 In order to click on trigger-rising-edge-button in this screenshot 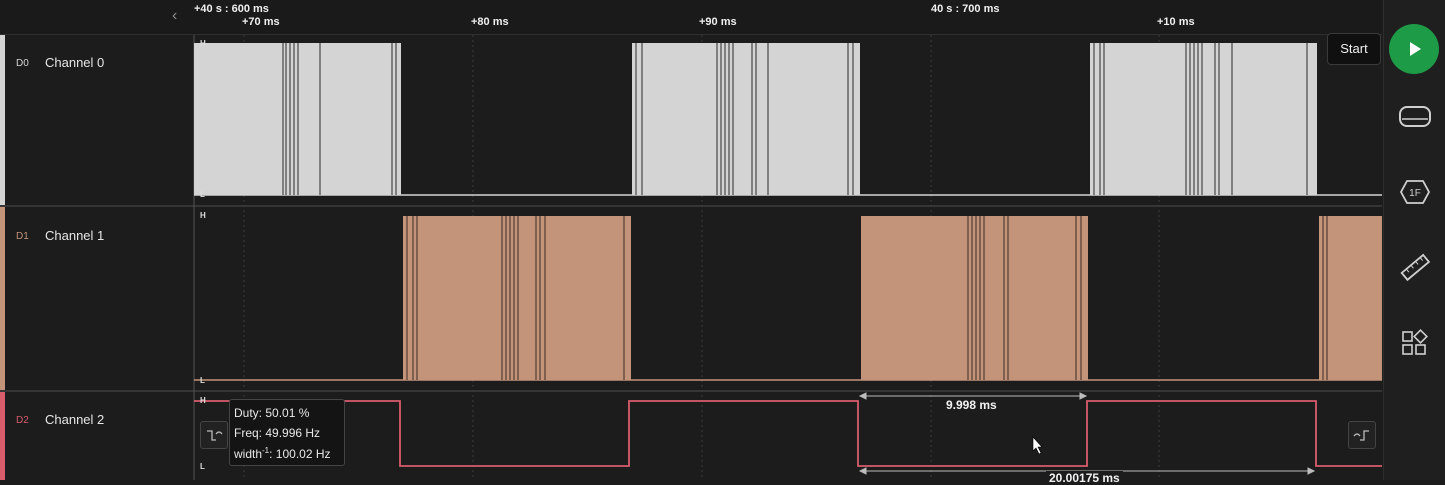, I will do `click(1362, 435)`.